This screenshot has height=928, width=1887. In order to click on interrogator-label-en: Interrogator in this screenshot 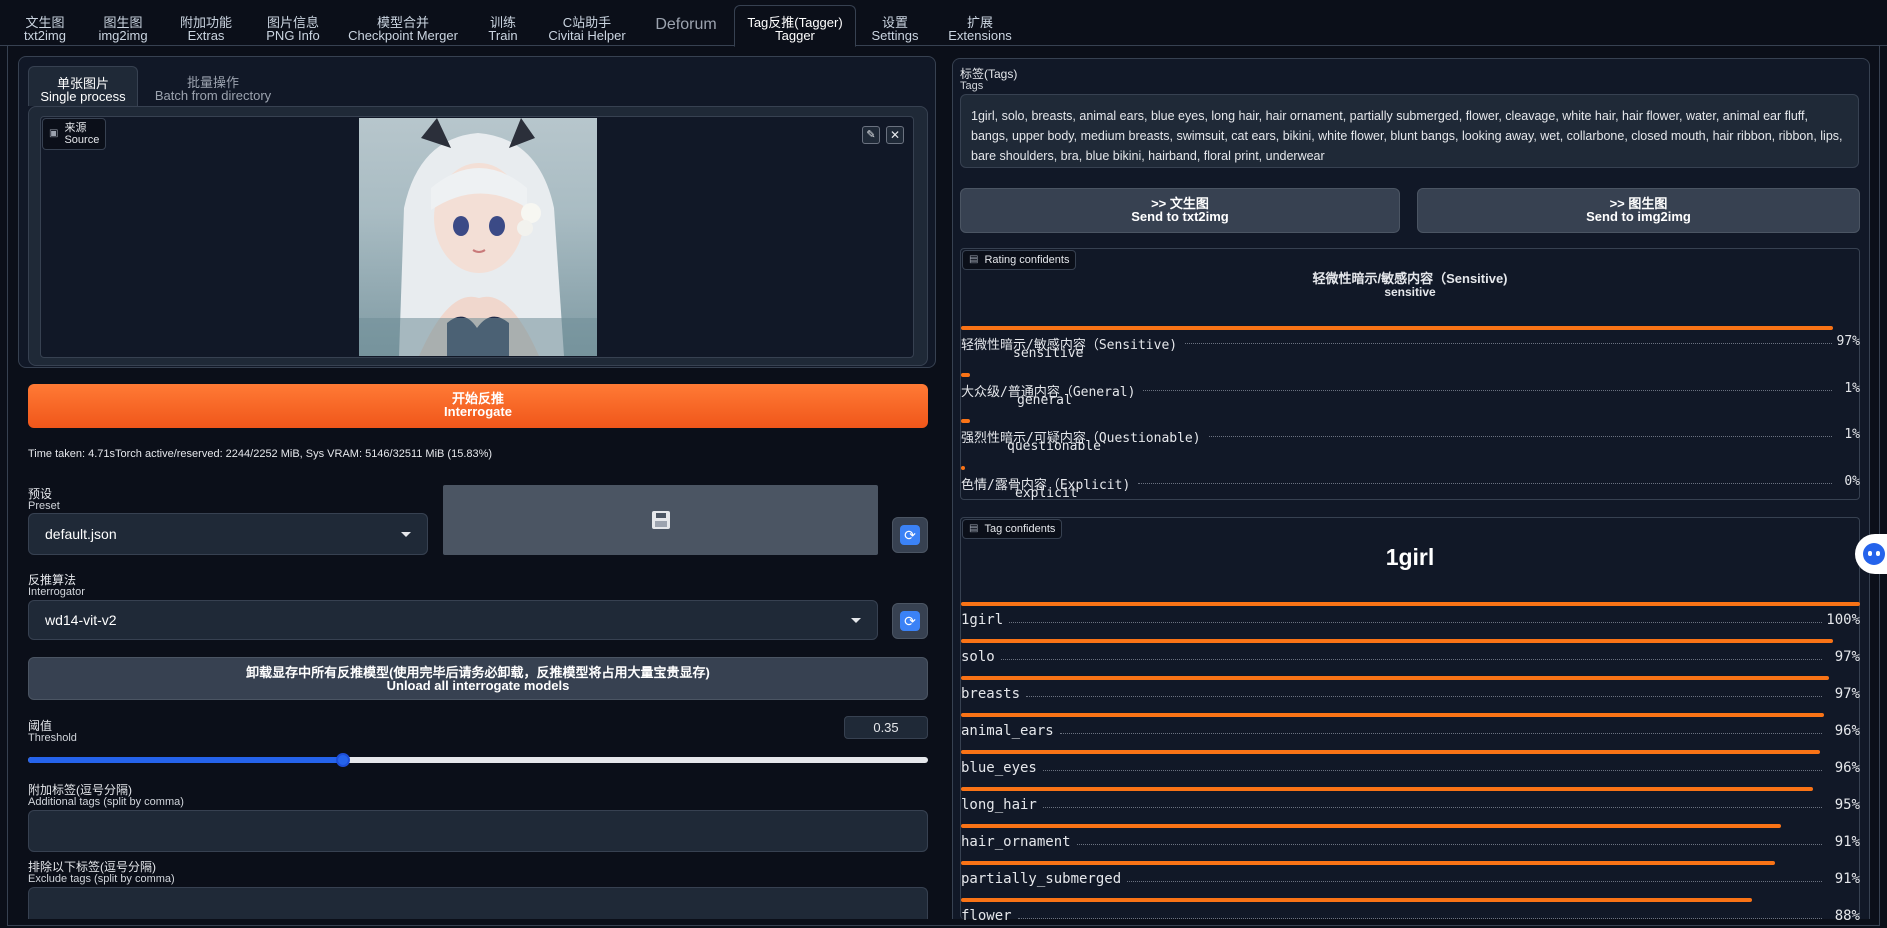, I will do `click(56, 592)`.